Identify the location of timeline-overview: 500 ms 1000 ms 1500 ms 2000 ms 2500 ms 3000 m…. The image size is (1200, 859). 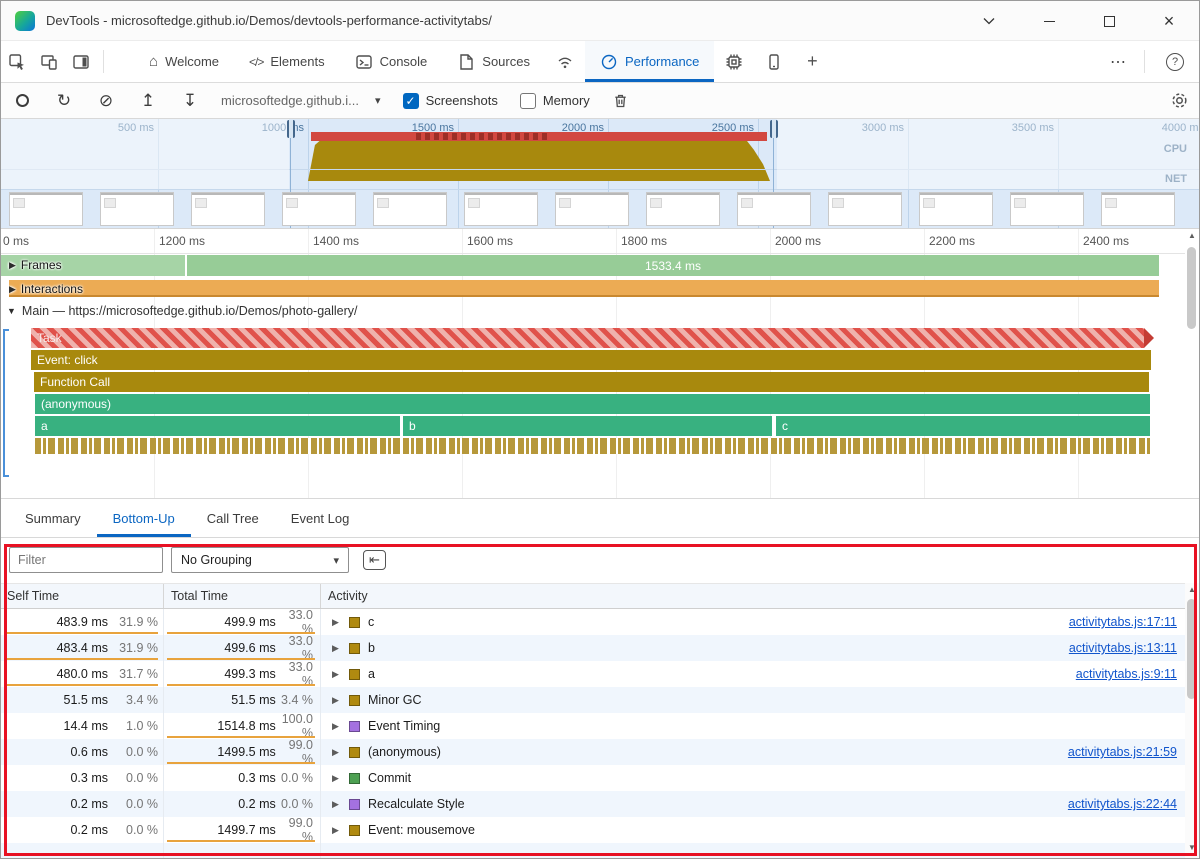
(600, 174).